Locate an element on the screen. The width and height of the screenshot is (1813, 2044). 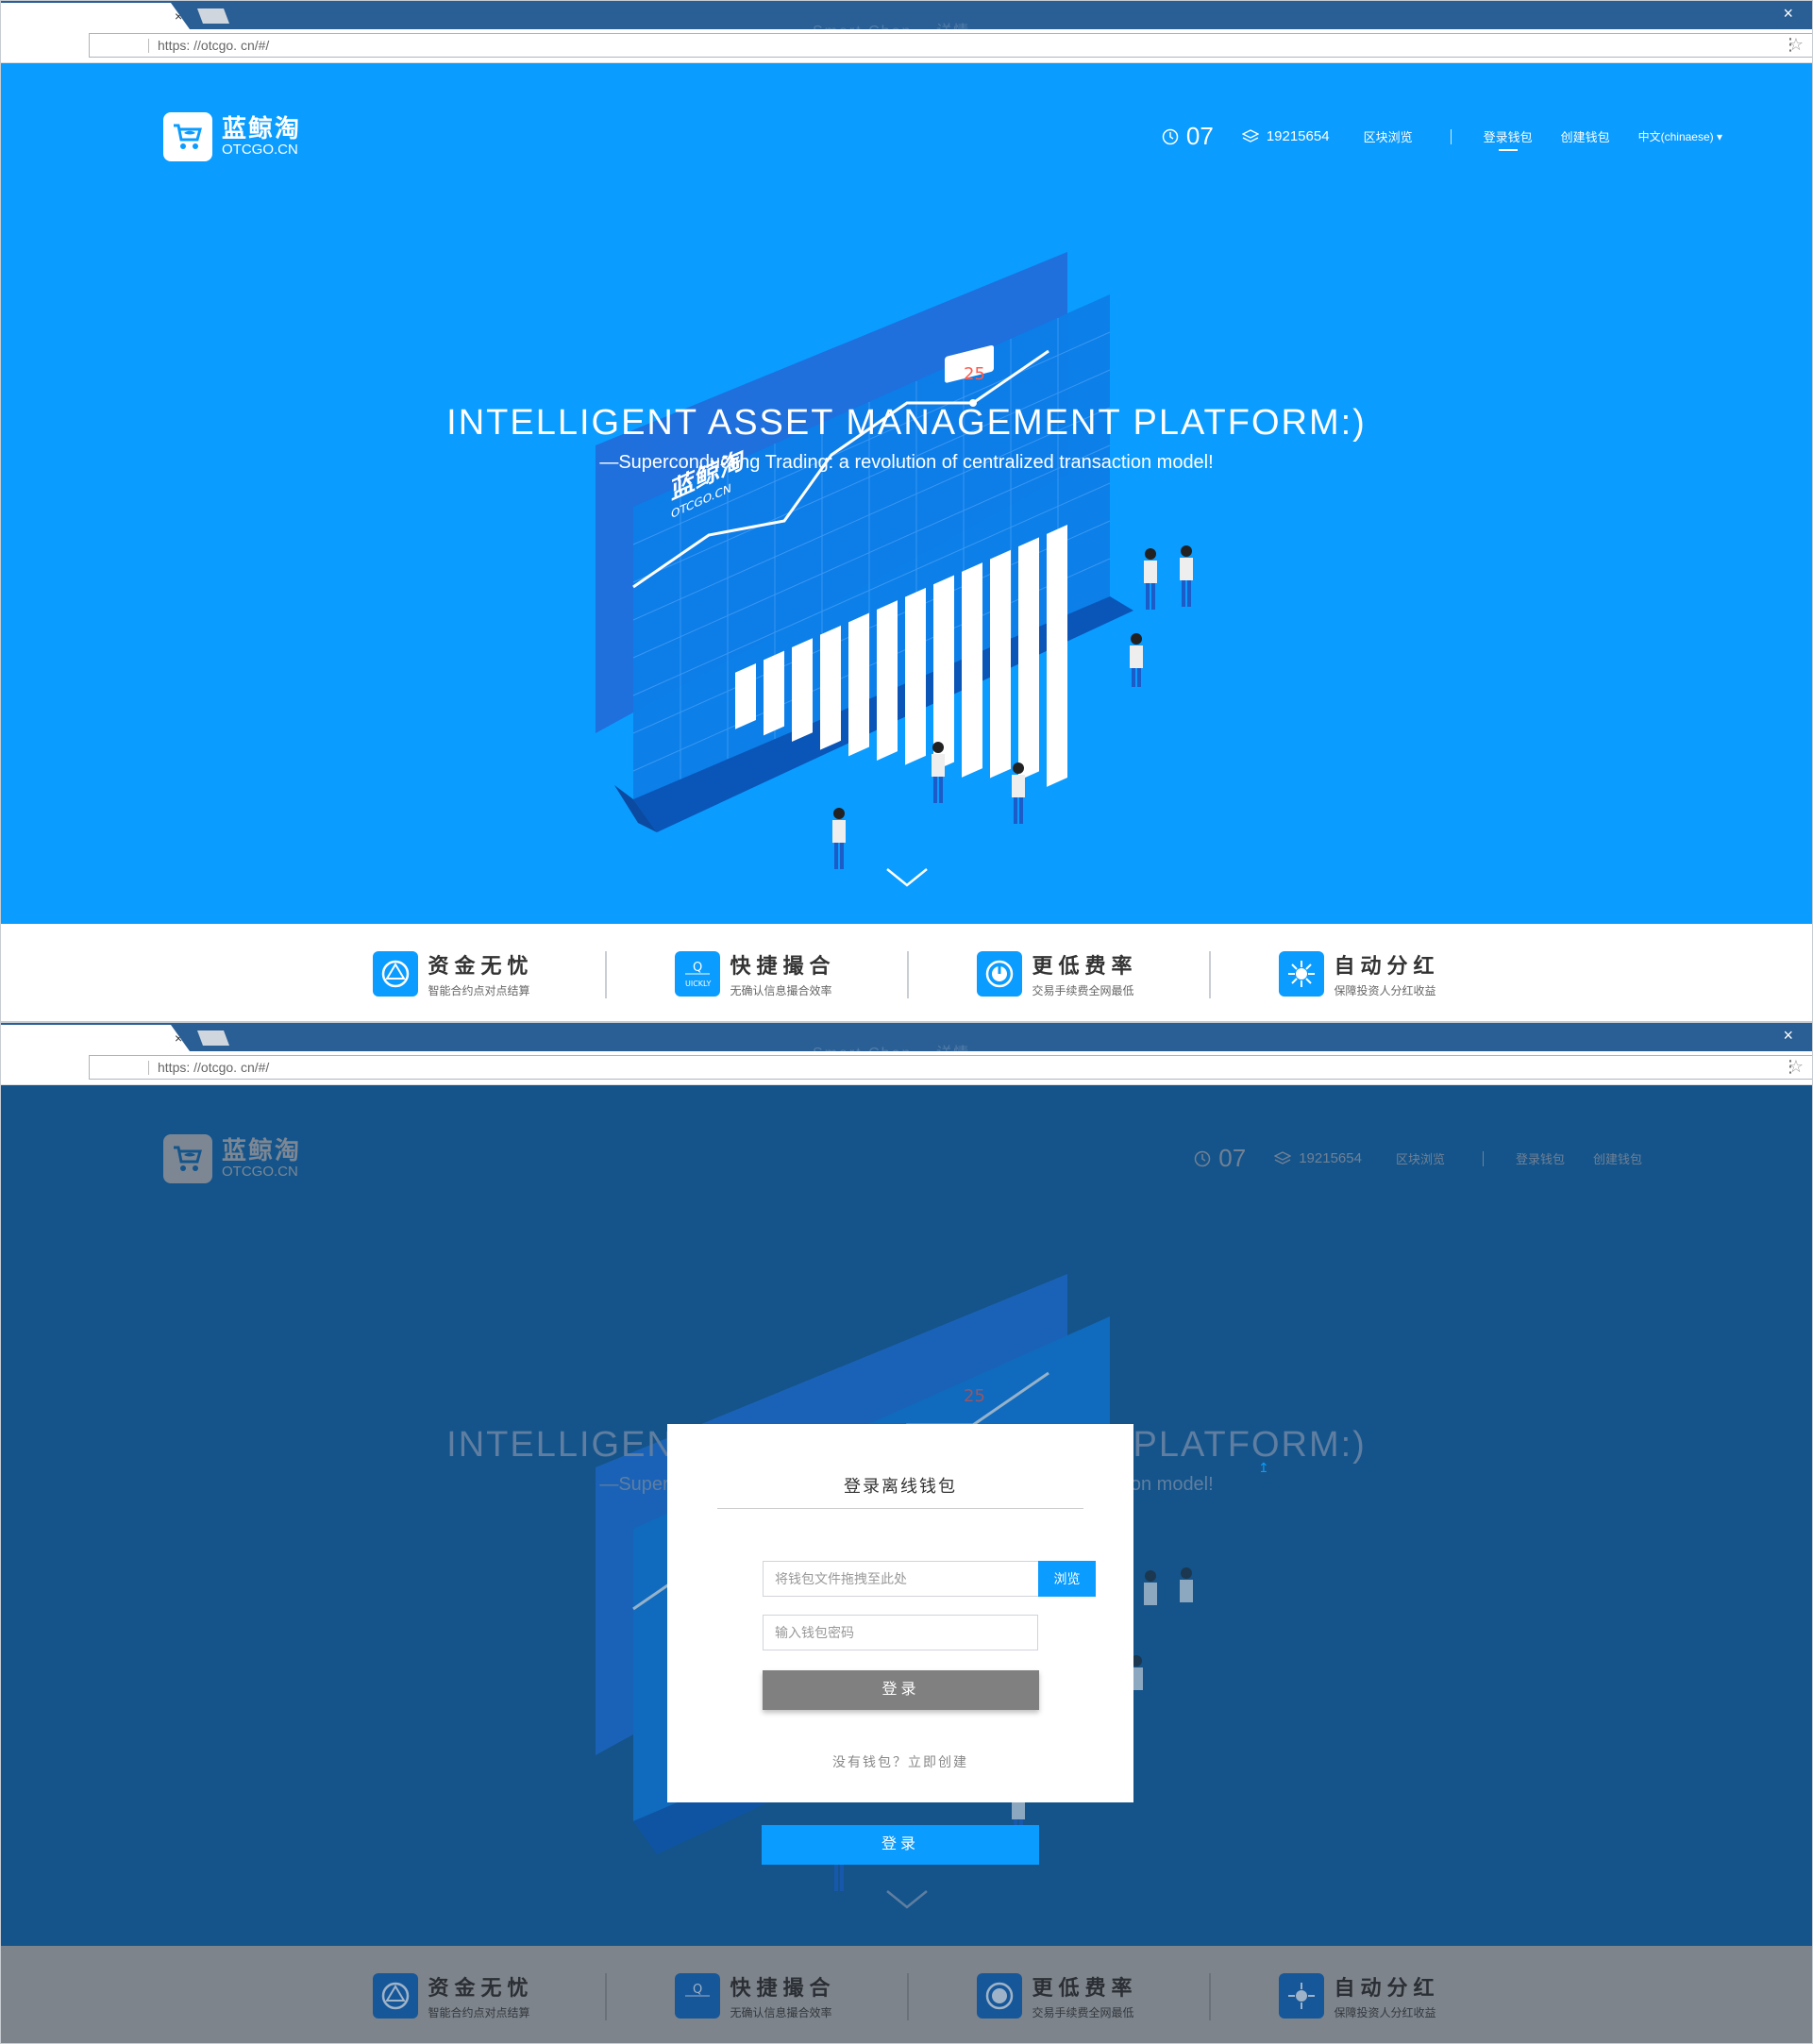
svg-text: UICKLY is located at coordinates (698, 984).